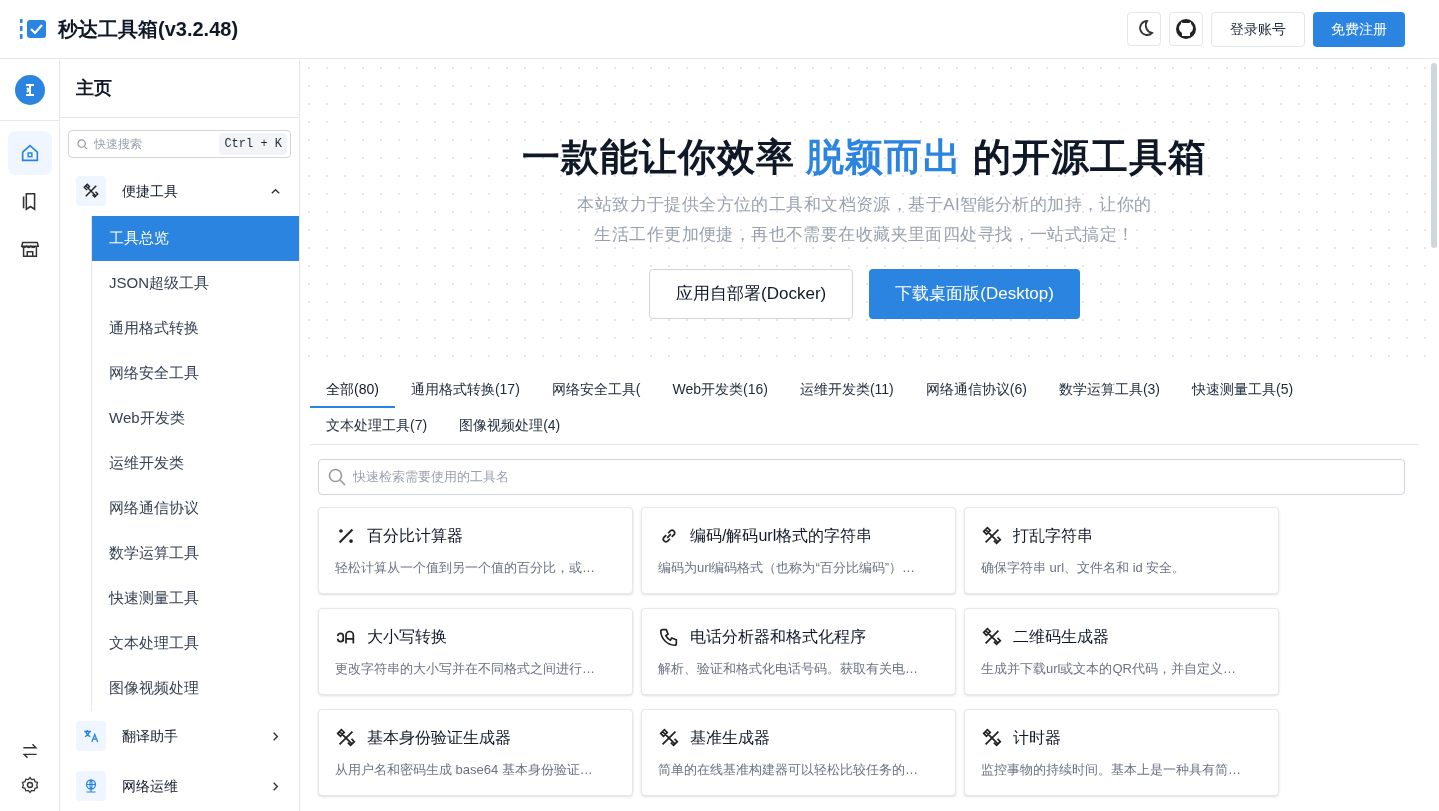  Describe the element at coordinates (91, 736) in the screenshot. I see `translate-icon` at that location.